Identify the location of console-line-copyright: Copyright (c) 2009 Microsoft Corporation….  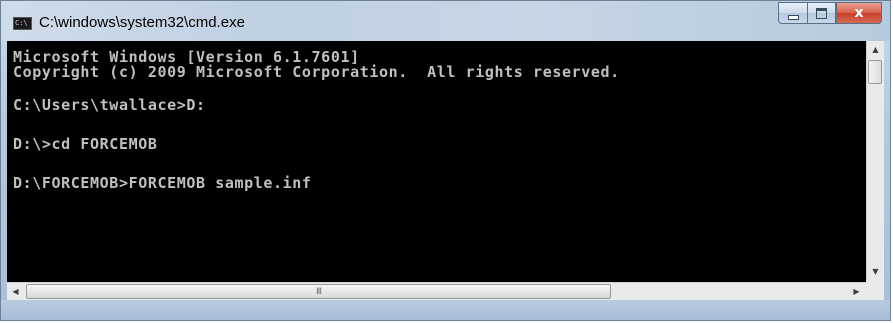
(316, 72).